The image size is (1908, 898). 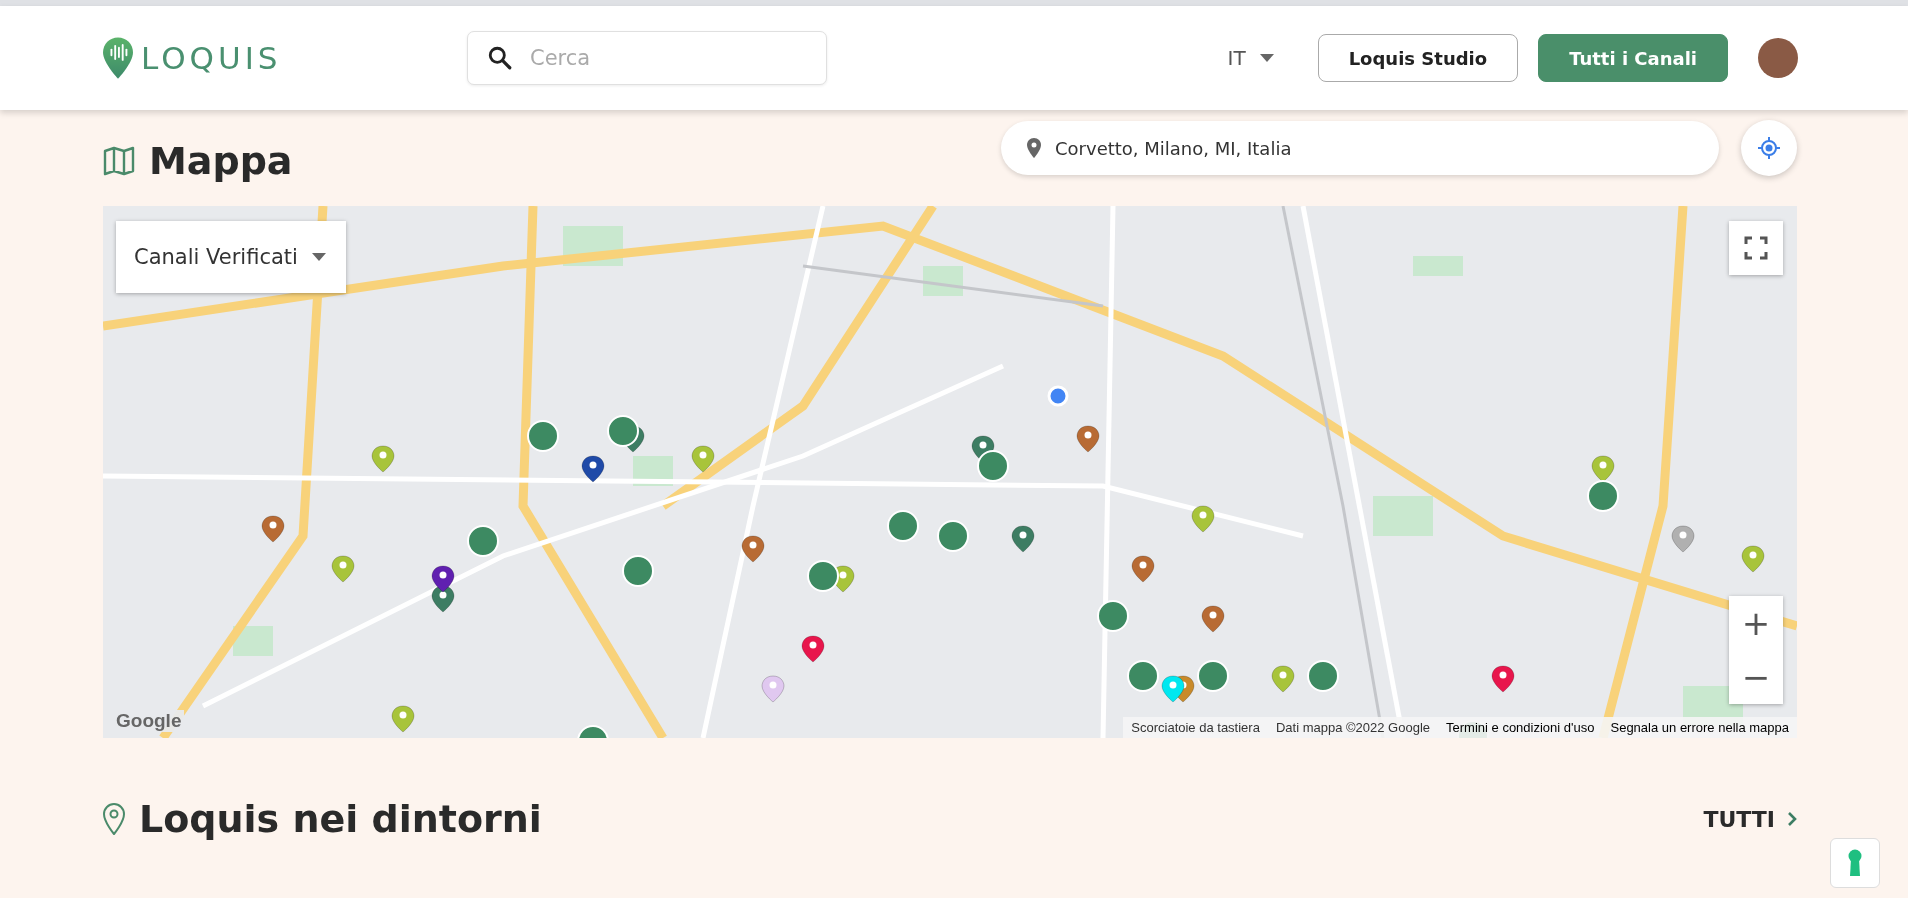 I want to click on location-value: Corvetto, Milano, MI, Italia, so click(x=1173, y=148).